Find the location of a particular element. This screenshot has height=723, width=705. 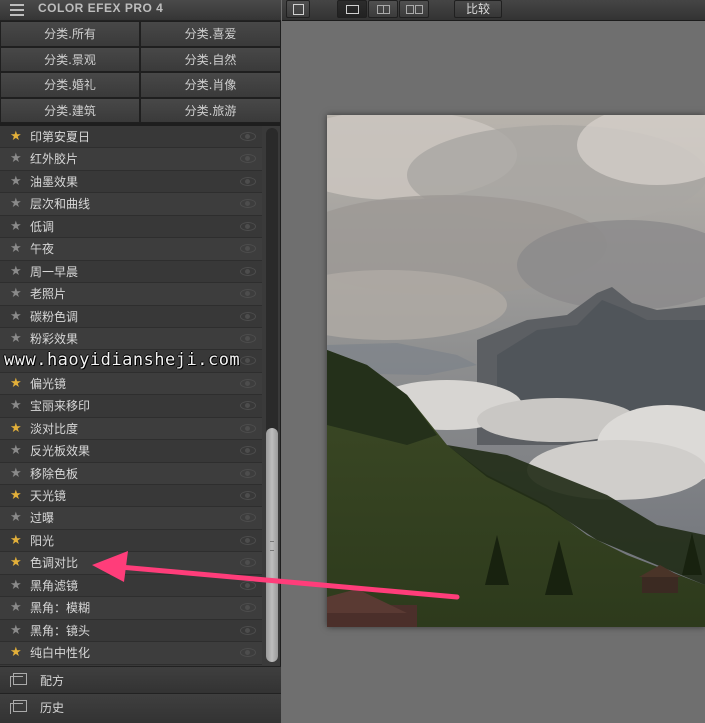

filter-item: ★ 天光镜 is located at coordinates (131, 496).